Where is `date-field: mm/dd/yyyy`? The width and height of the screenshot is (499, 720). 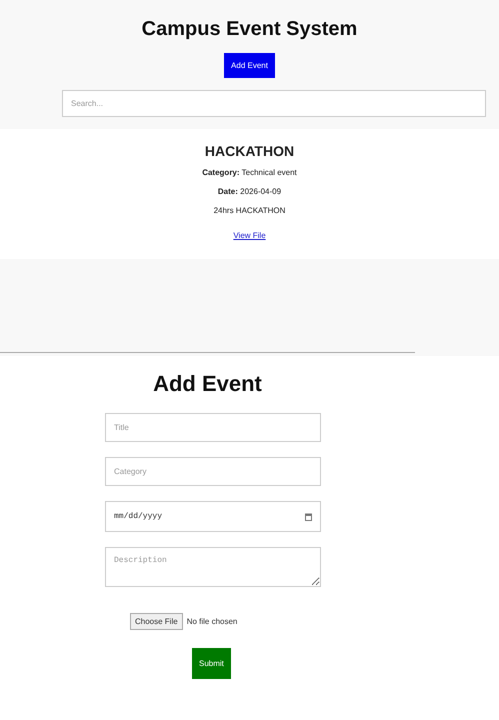
date-field: mm/dd/yyyy is located at coordinates (213, 516).